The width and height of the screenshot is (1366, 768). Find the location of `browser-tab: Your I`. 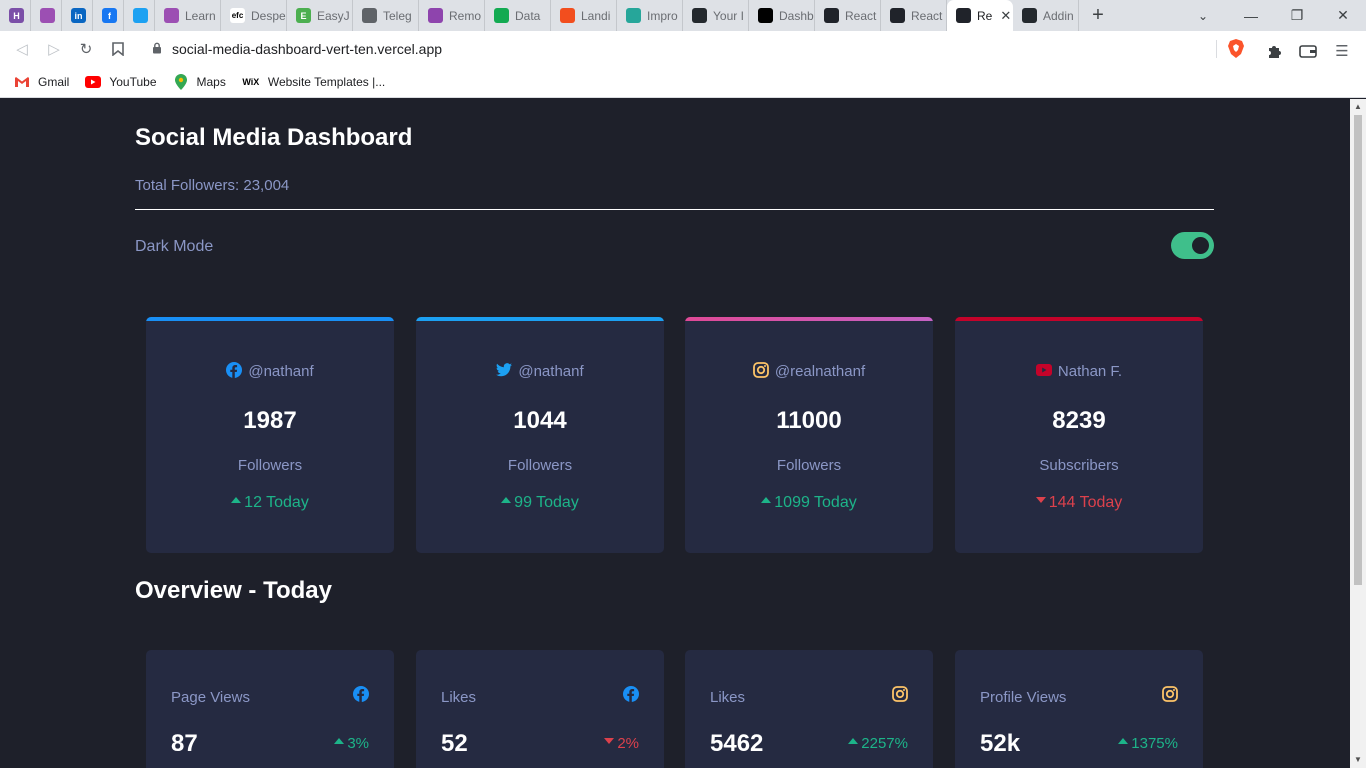

browser-tab: Your I is located at coordinates (716, 15).